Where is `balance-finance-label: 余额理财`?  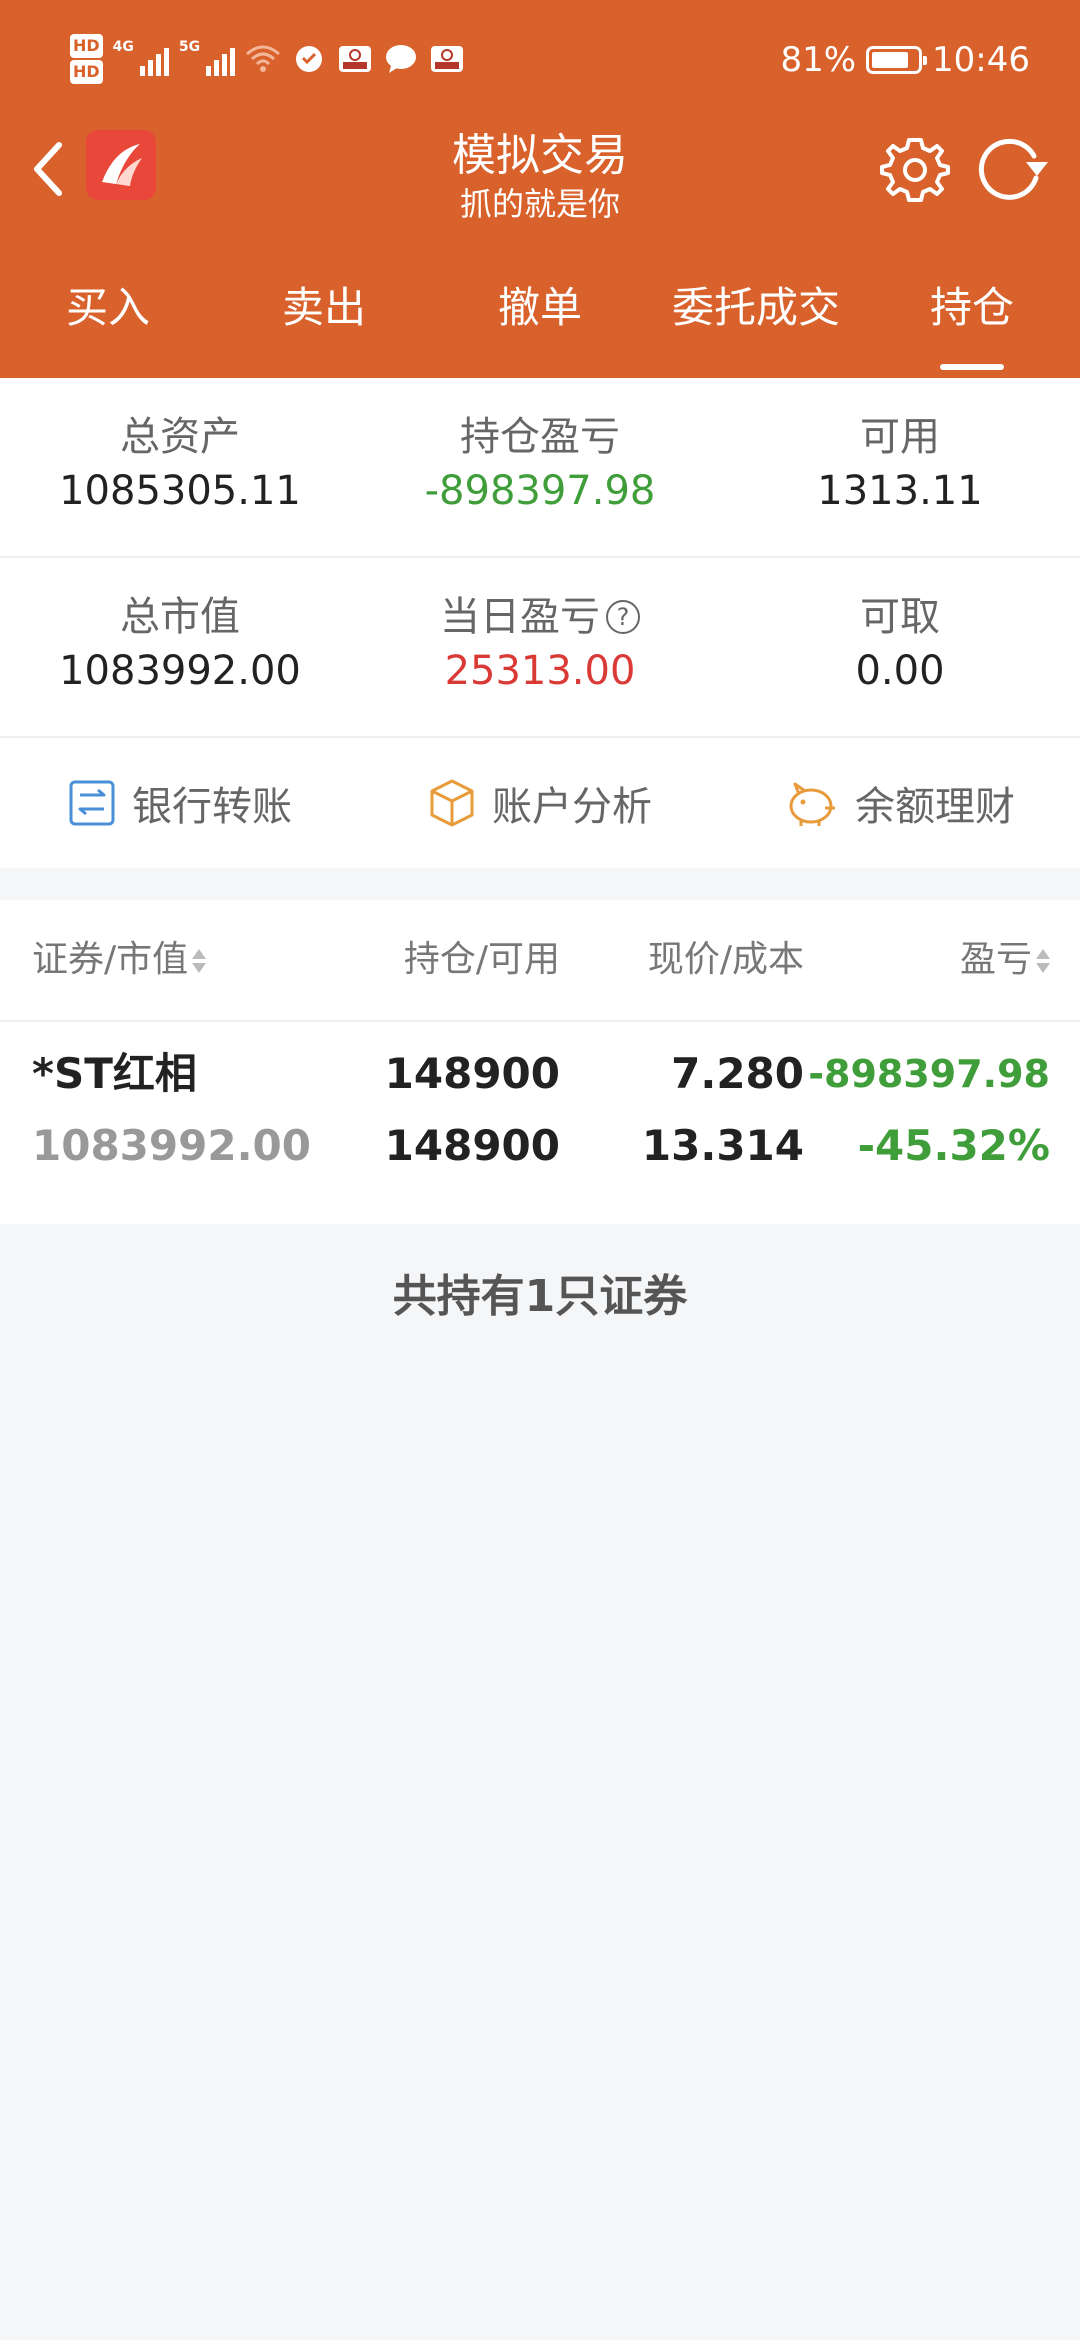
balance-finance-label: 余额理财 is located at coordinates (935, 807).